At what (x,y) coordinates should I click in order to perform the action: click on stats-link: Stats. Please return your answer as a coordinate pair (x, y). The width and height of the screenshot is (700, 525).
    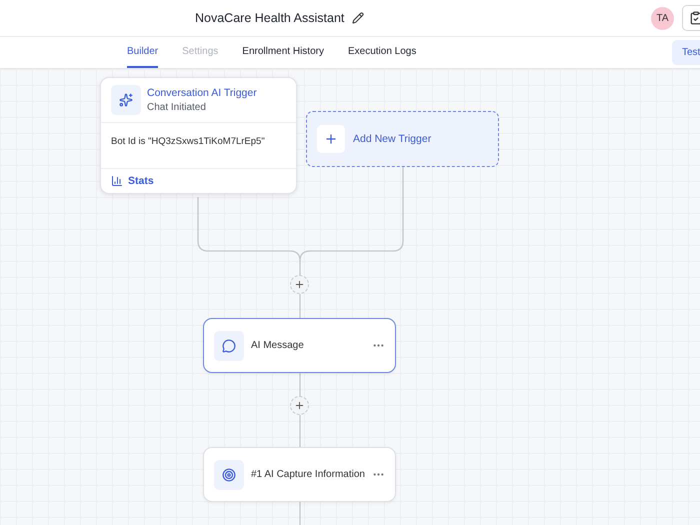
    Looking at the image, I should click on (141, 181).